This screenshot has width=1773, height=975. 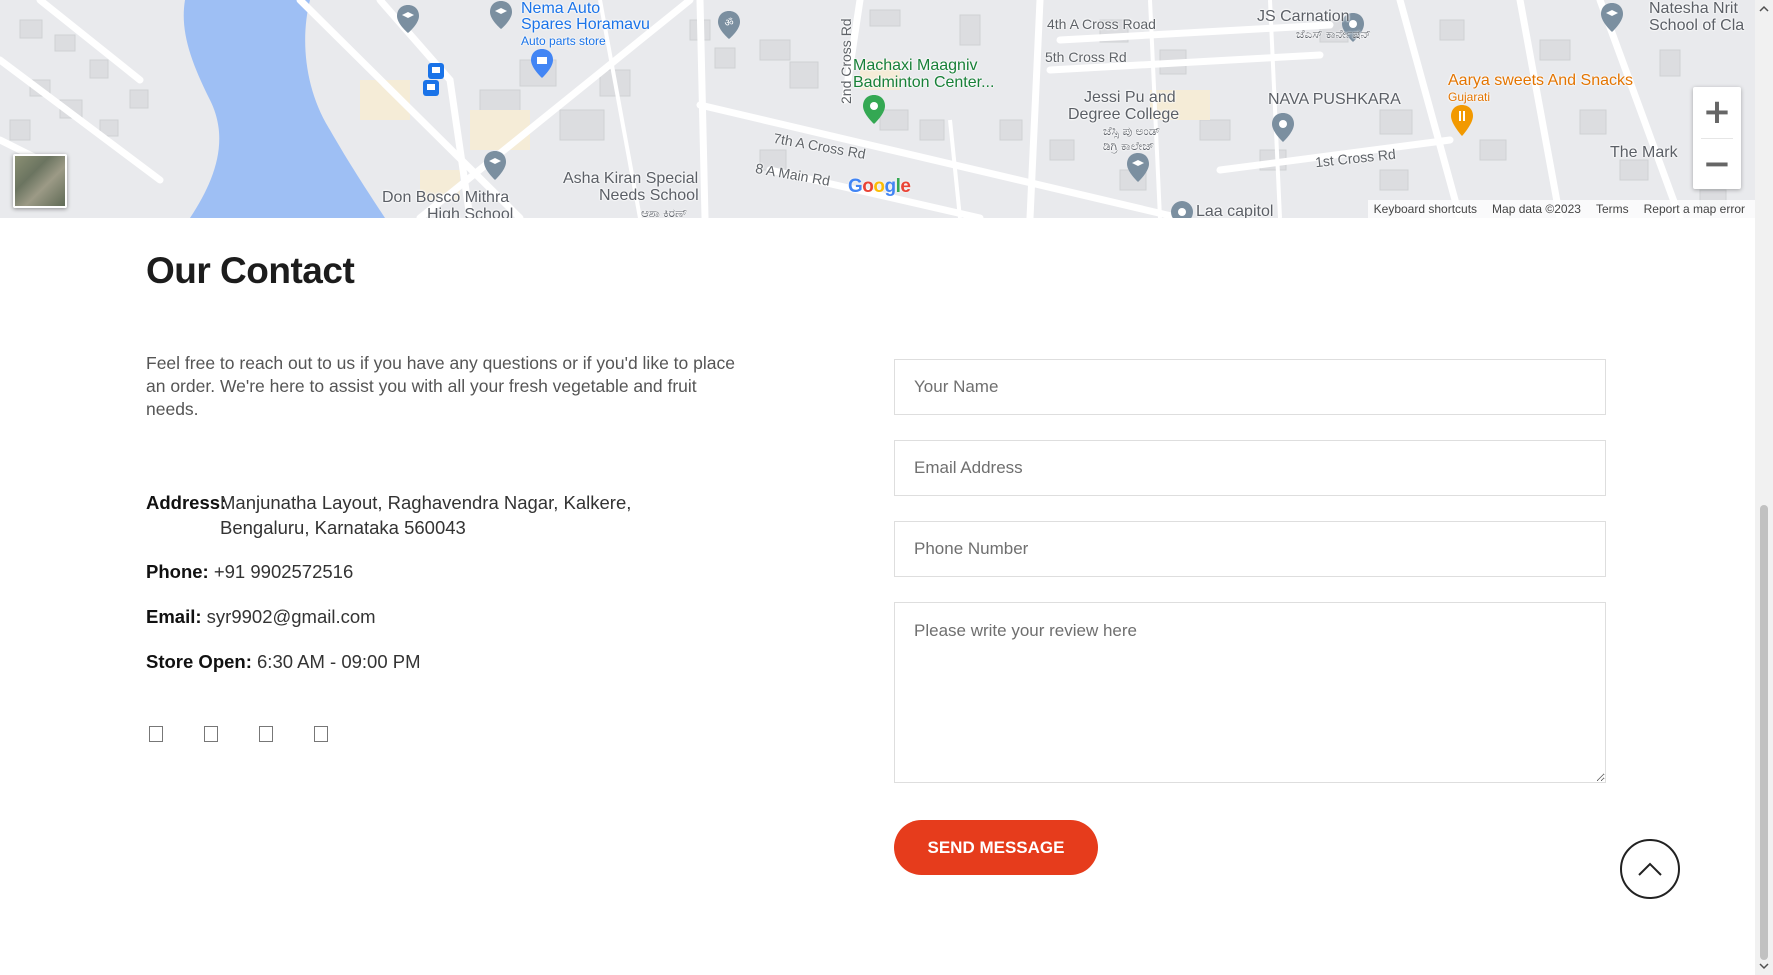 I want to click on satellite-toggle-button, so click(x=40, y=181).